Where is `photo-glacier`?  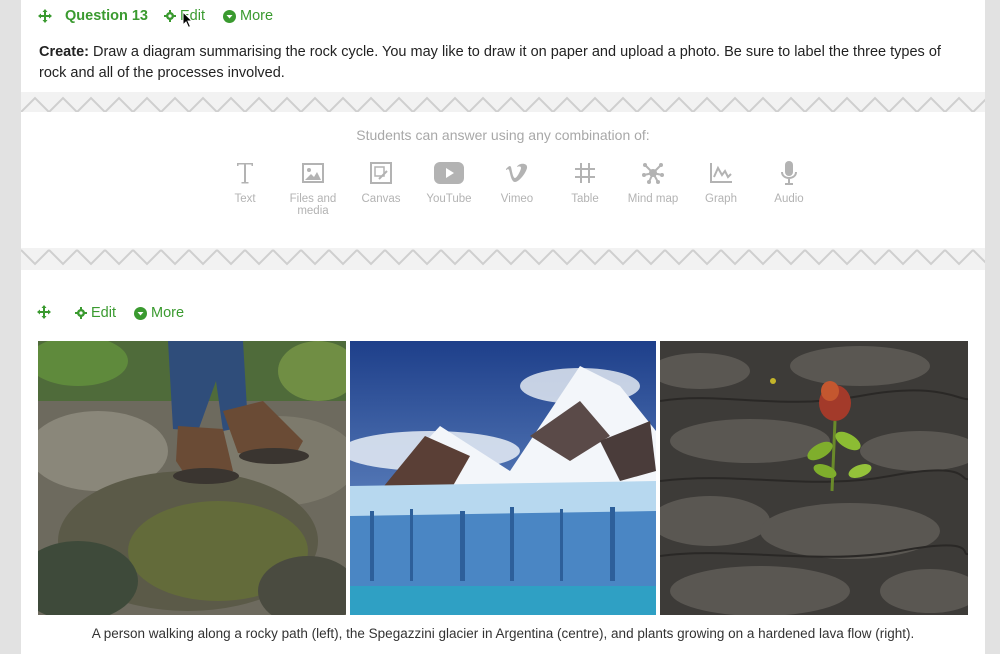
photo-glacier is located at coordinates (503, 478).